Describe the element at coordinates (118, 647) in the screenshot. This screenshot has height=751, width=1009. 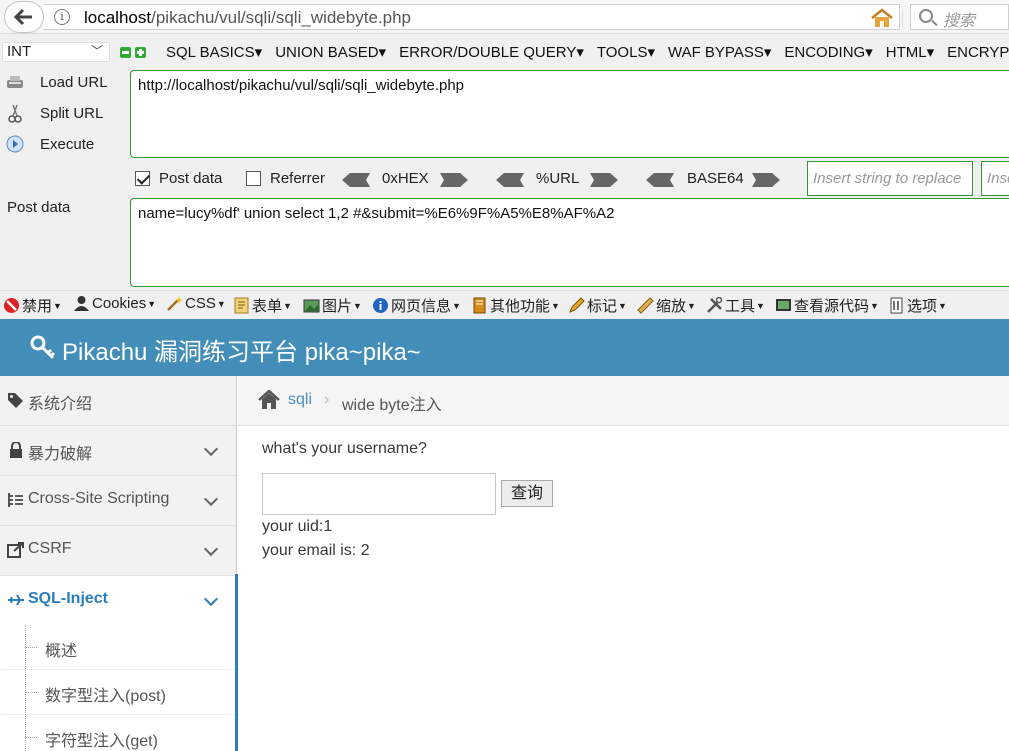
I see `sidebar-subitem-overview: 概述` at that location.